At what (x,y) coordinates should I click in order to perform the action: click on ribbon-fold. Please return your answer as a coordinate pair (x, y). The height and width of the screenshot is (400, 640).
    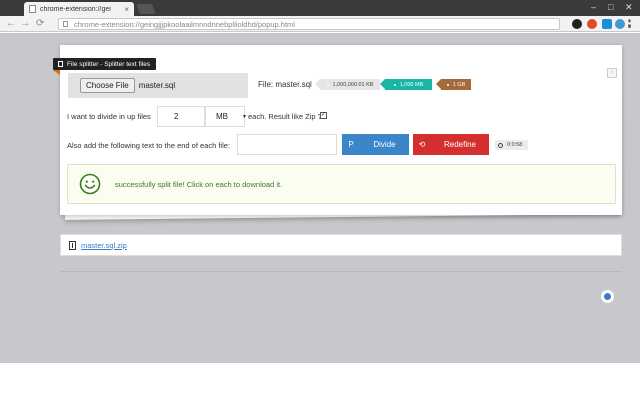
    Looking at the image, I should click on (56, 72).